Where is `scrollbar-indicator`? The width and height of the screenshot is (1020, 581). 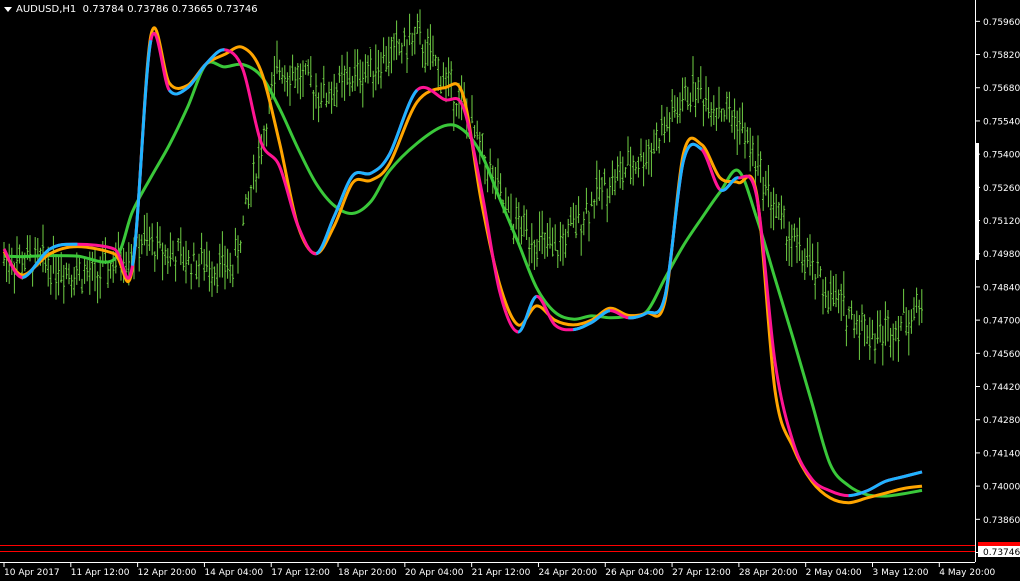 scrollbar-indicator is located at coordinates (977, 201).